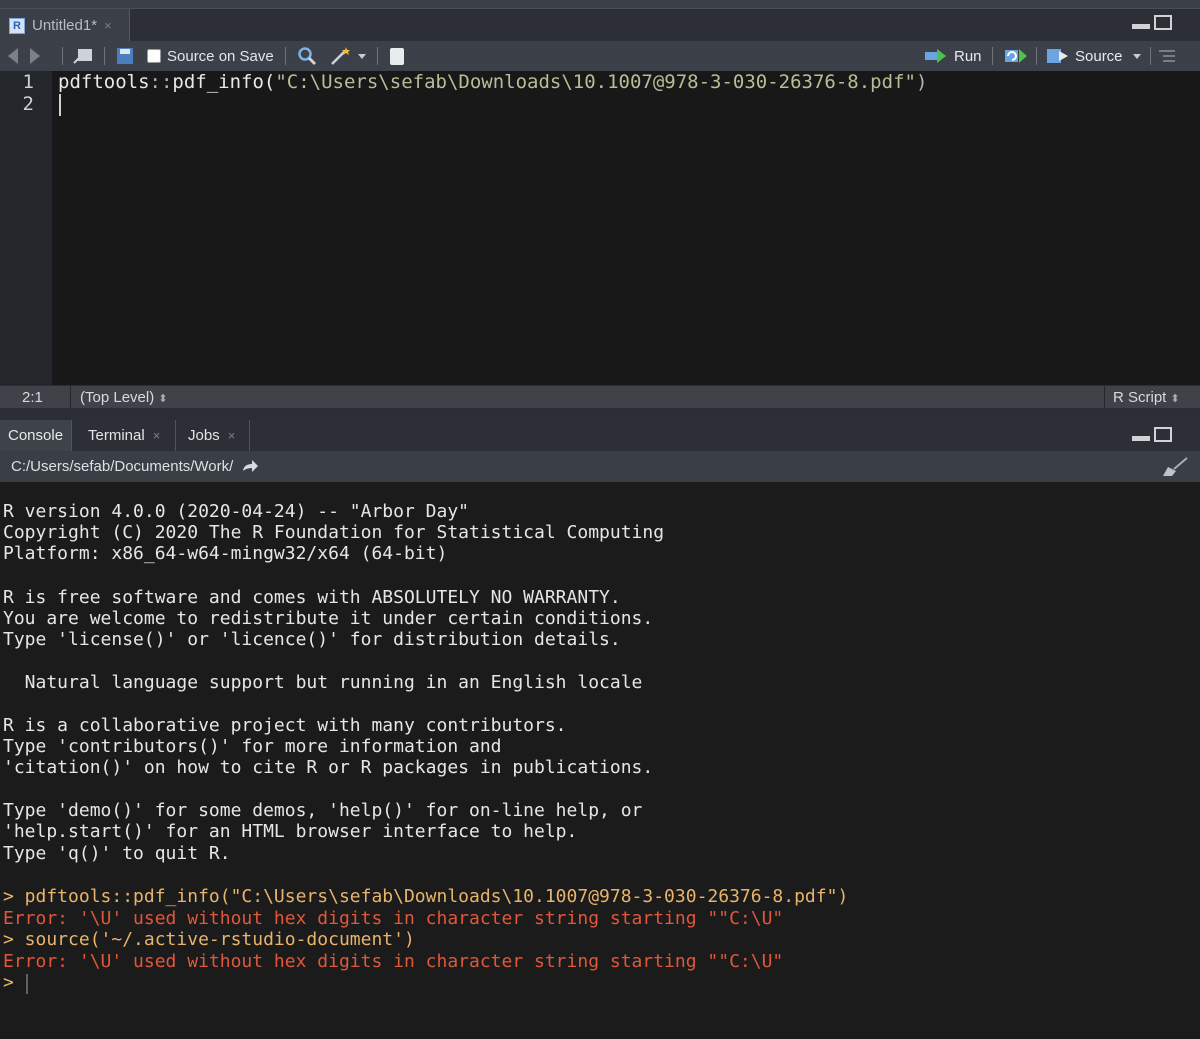 The image size is (1200, 1039). What do you see at coordinates (340, 56) in the screenshot?
I see `magic-wand-icon` at bounding box center [340, 56].